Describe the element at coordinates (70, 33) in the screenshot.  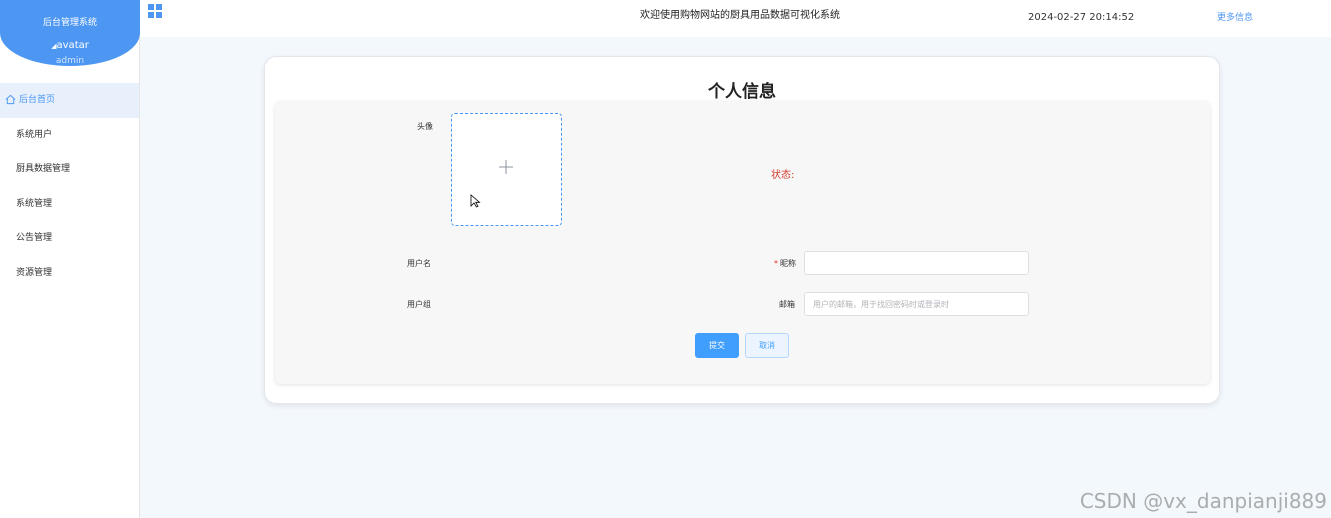
I see `sidebar-header: 后台管理系统 ◢avatar admin` at that location.